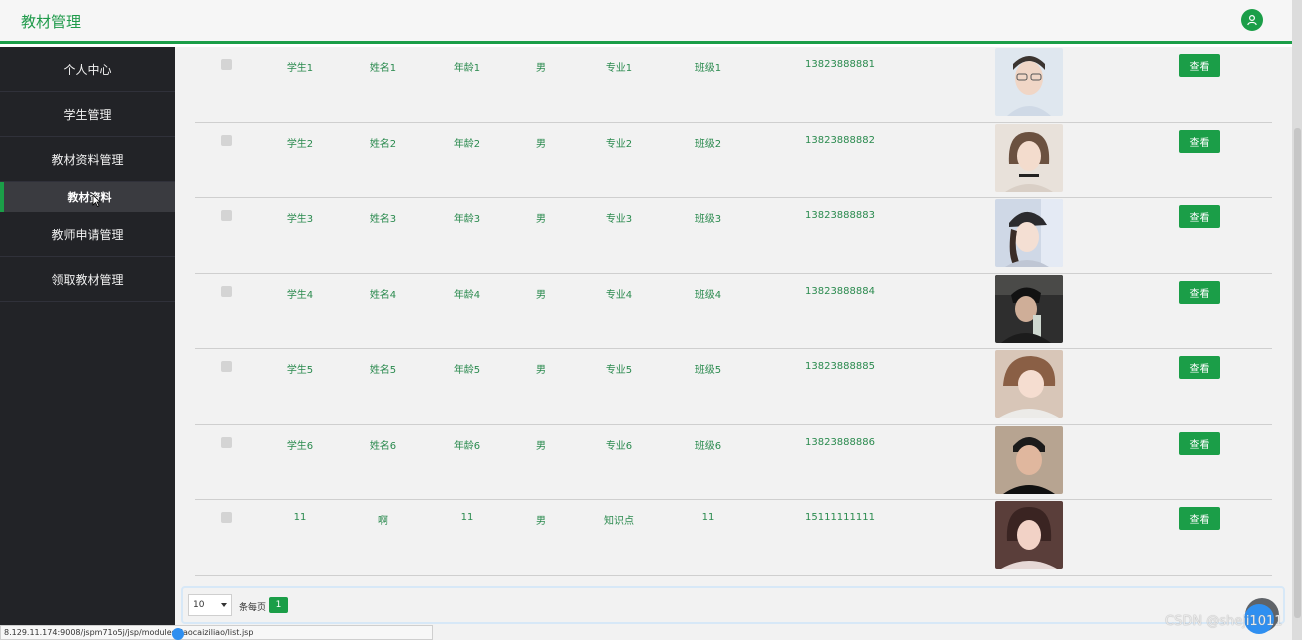  I want to click on cell-phone: 13823888884, so click(840, 291).